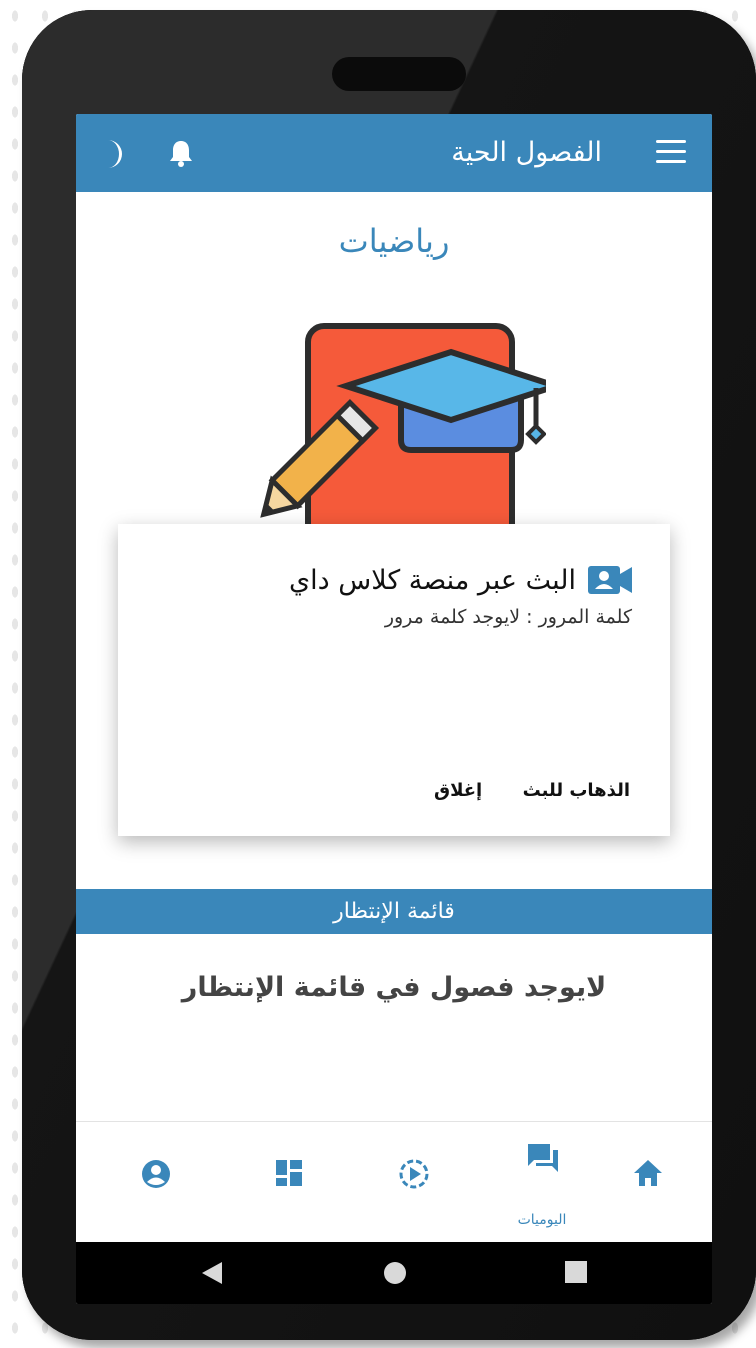 This screenshot has width=756, height=1348. I want to click on nav-dashboard, so click(290, 1182).